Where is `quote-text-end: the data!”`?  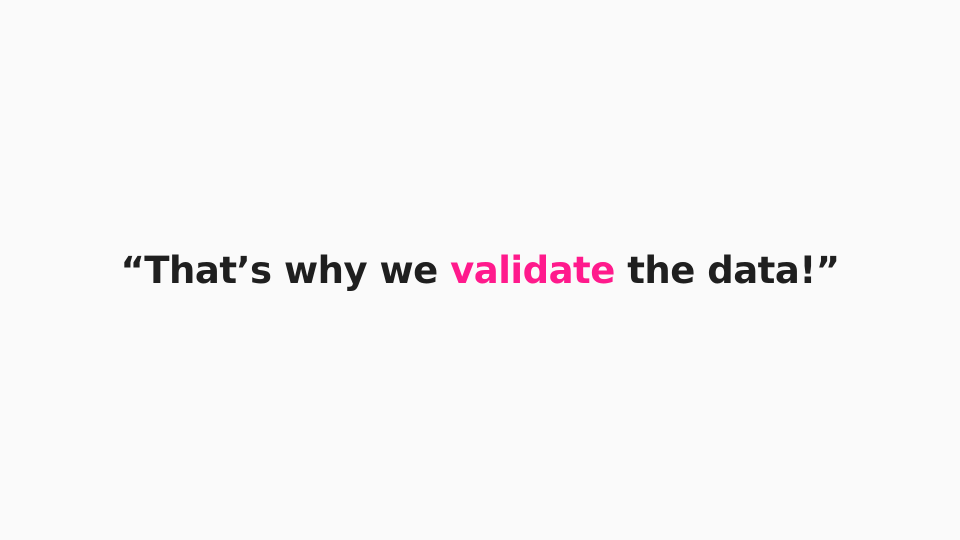 quote-text-end: the data!” is located at coordinates (727, 270).